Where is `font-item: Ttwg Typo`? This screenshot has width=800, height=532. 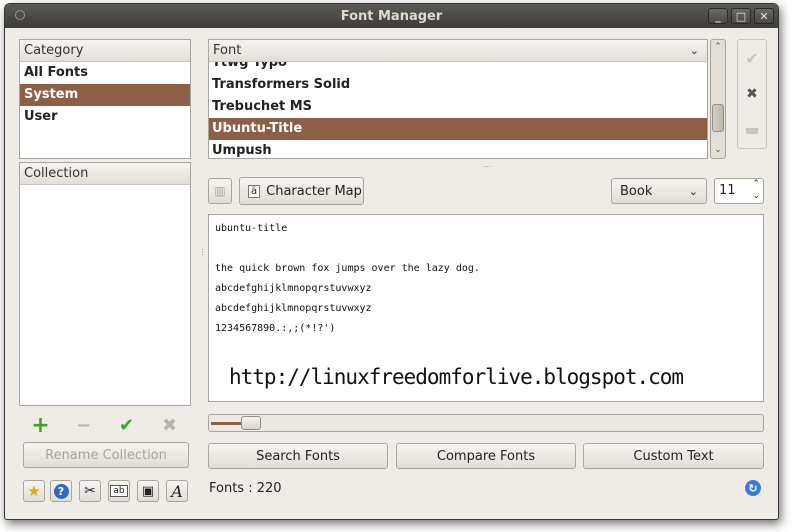 font-item: Ttwg Typo is located at coordinates (458, 68).